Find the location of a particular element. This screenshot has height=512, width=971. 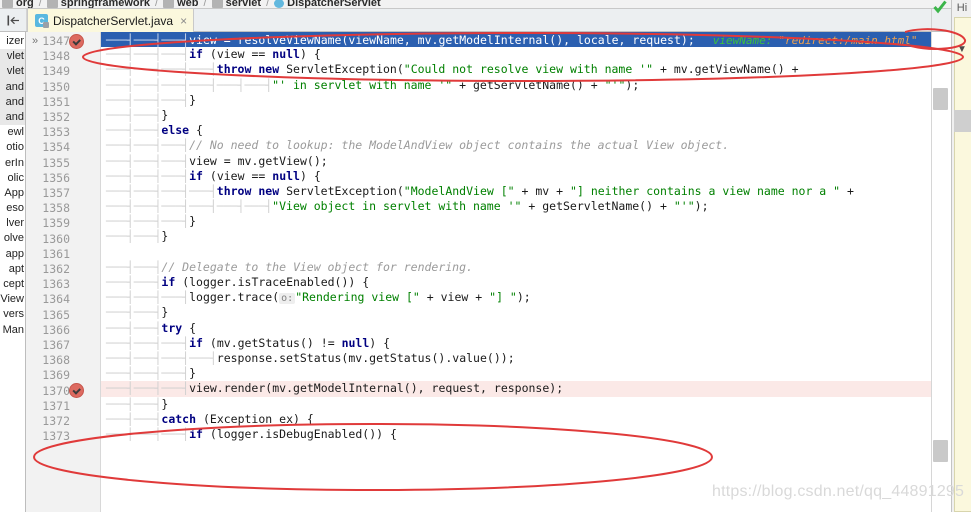

editor-tab-bar: C DispatcherServlet.java × is located at coordinates (485, 20).